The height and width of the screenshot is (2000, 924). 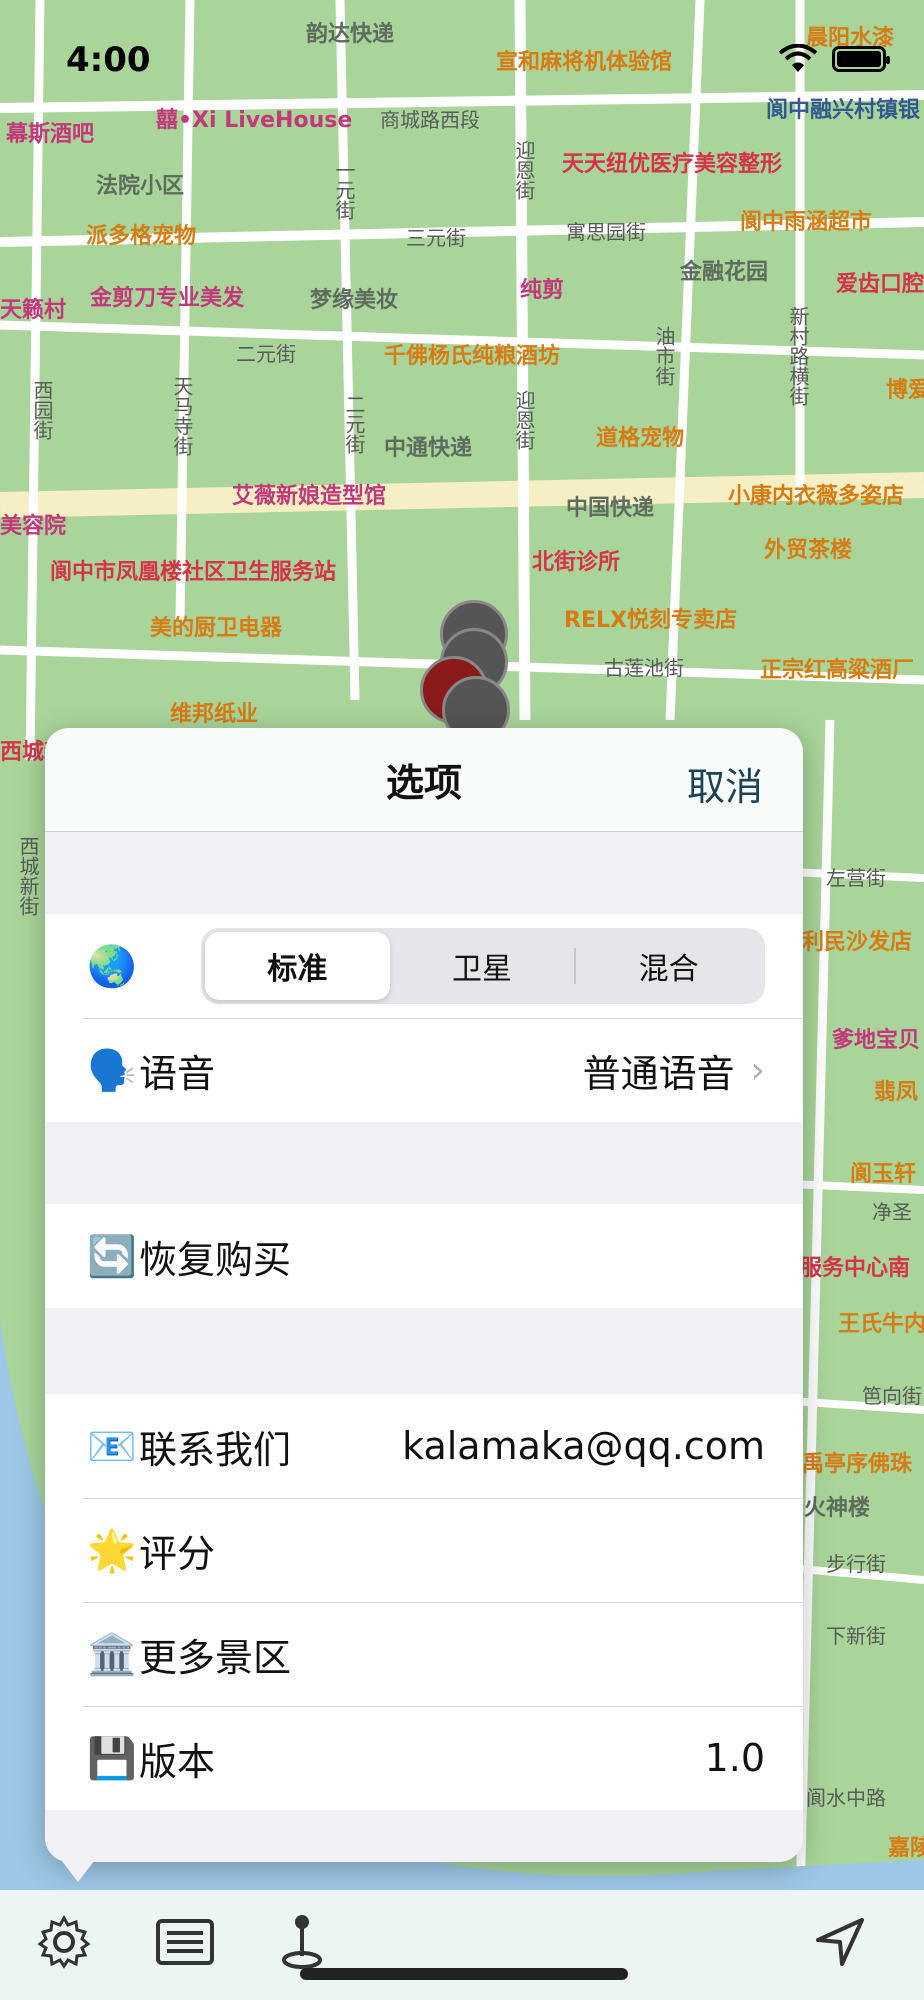 What do you see at coordinates (185, 1942) in the screenshot?
I see `list-icon` at bounding box center [185, 1942].